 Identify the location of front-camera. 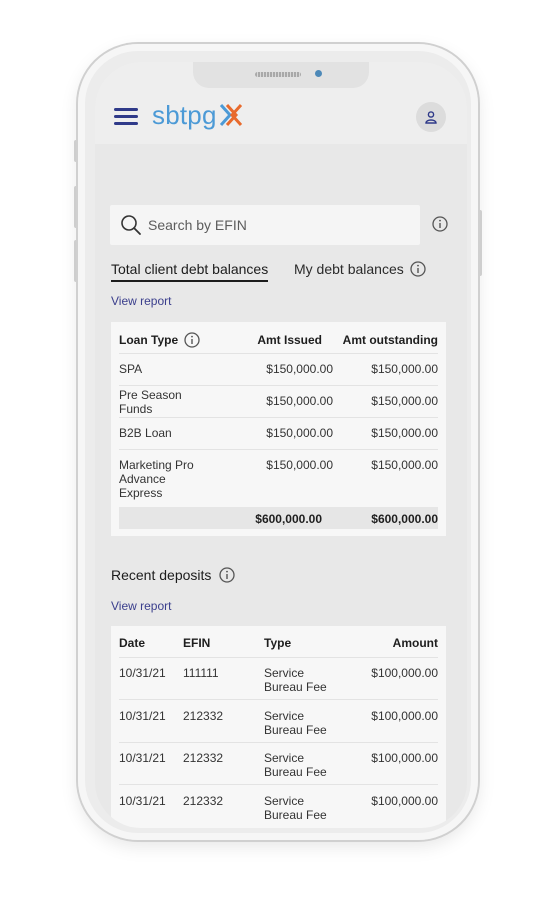
(318, 73).